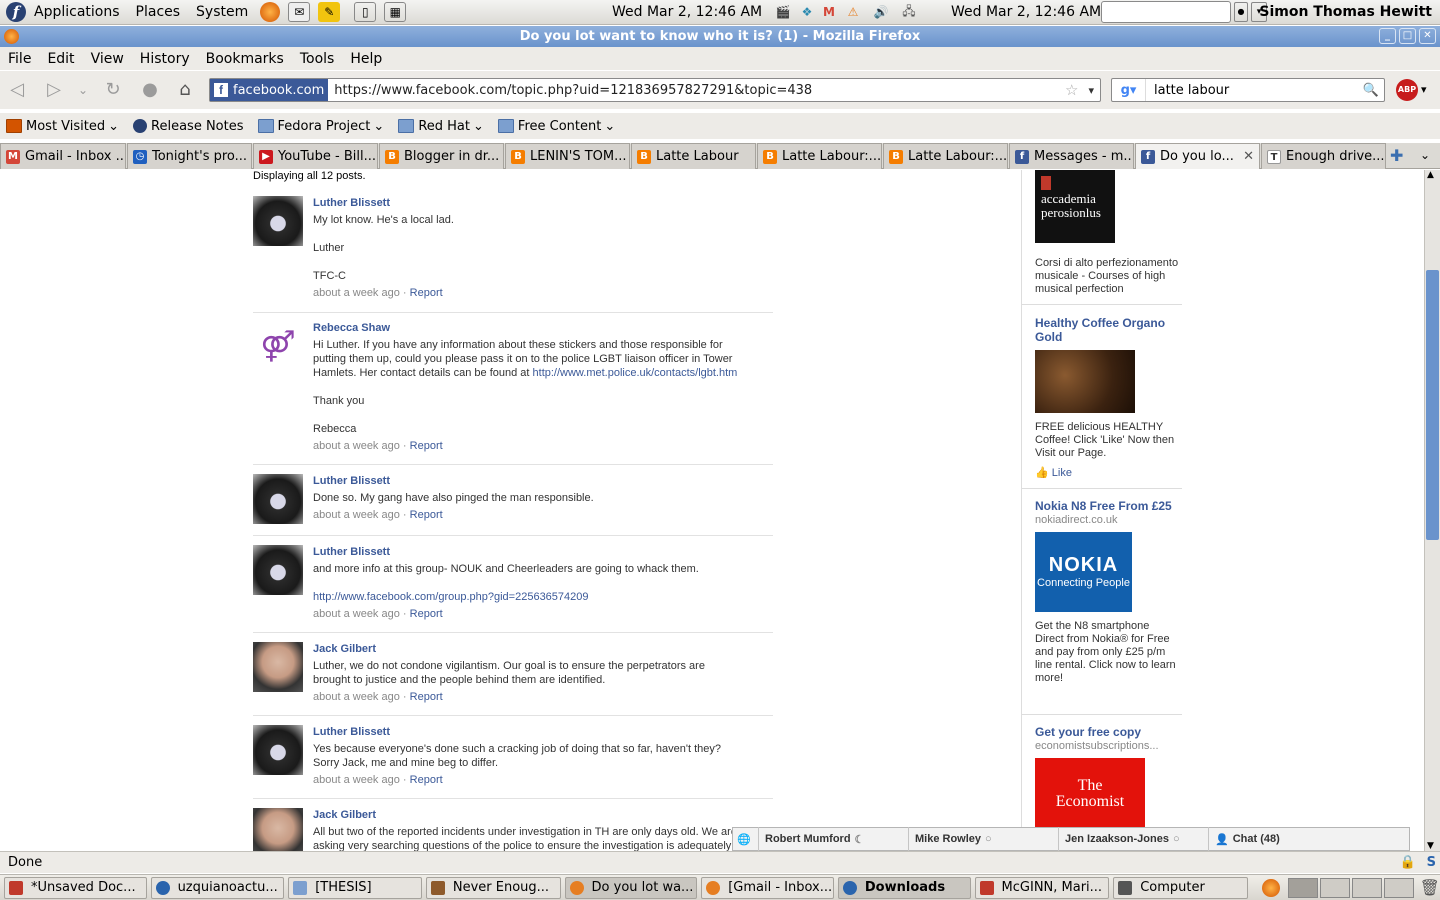  I want to click on bookmark-red-hat: Red Hat ⌄, so click(441, 126).